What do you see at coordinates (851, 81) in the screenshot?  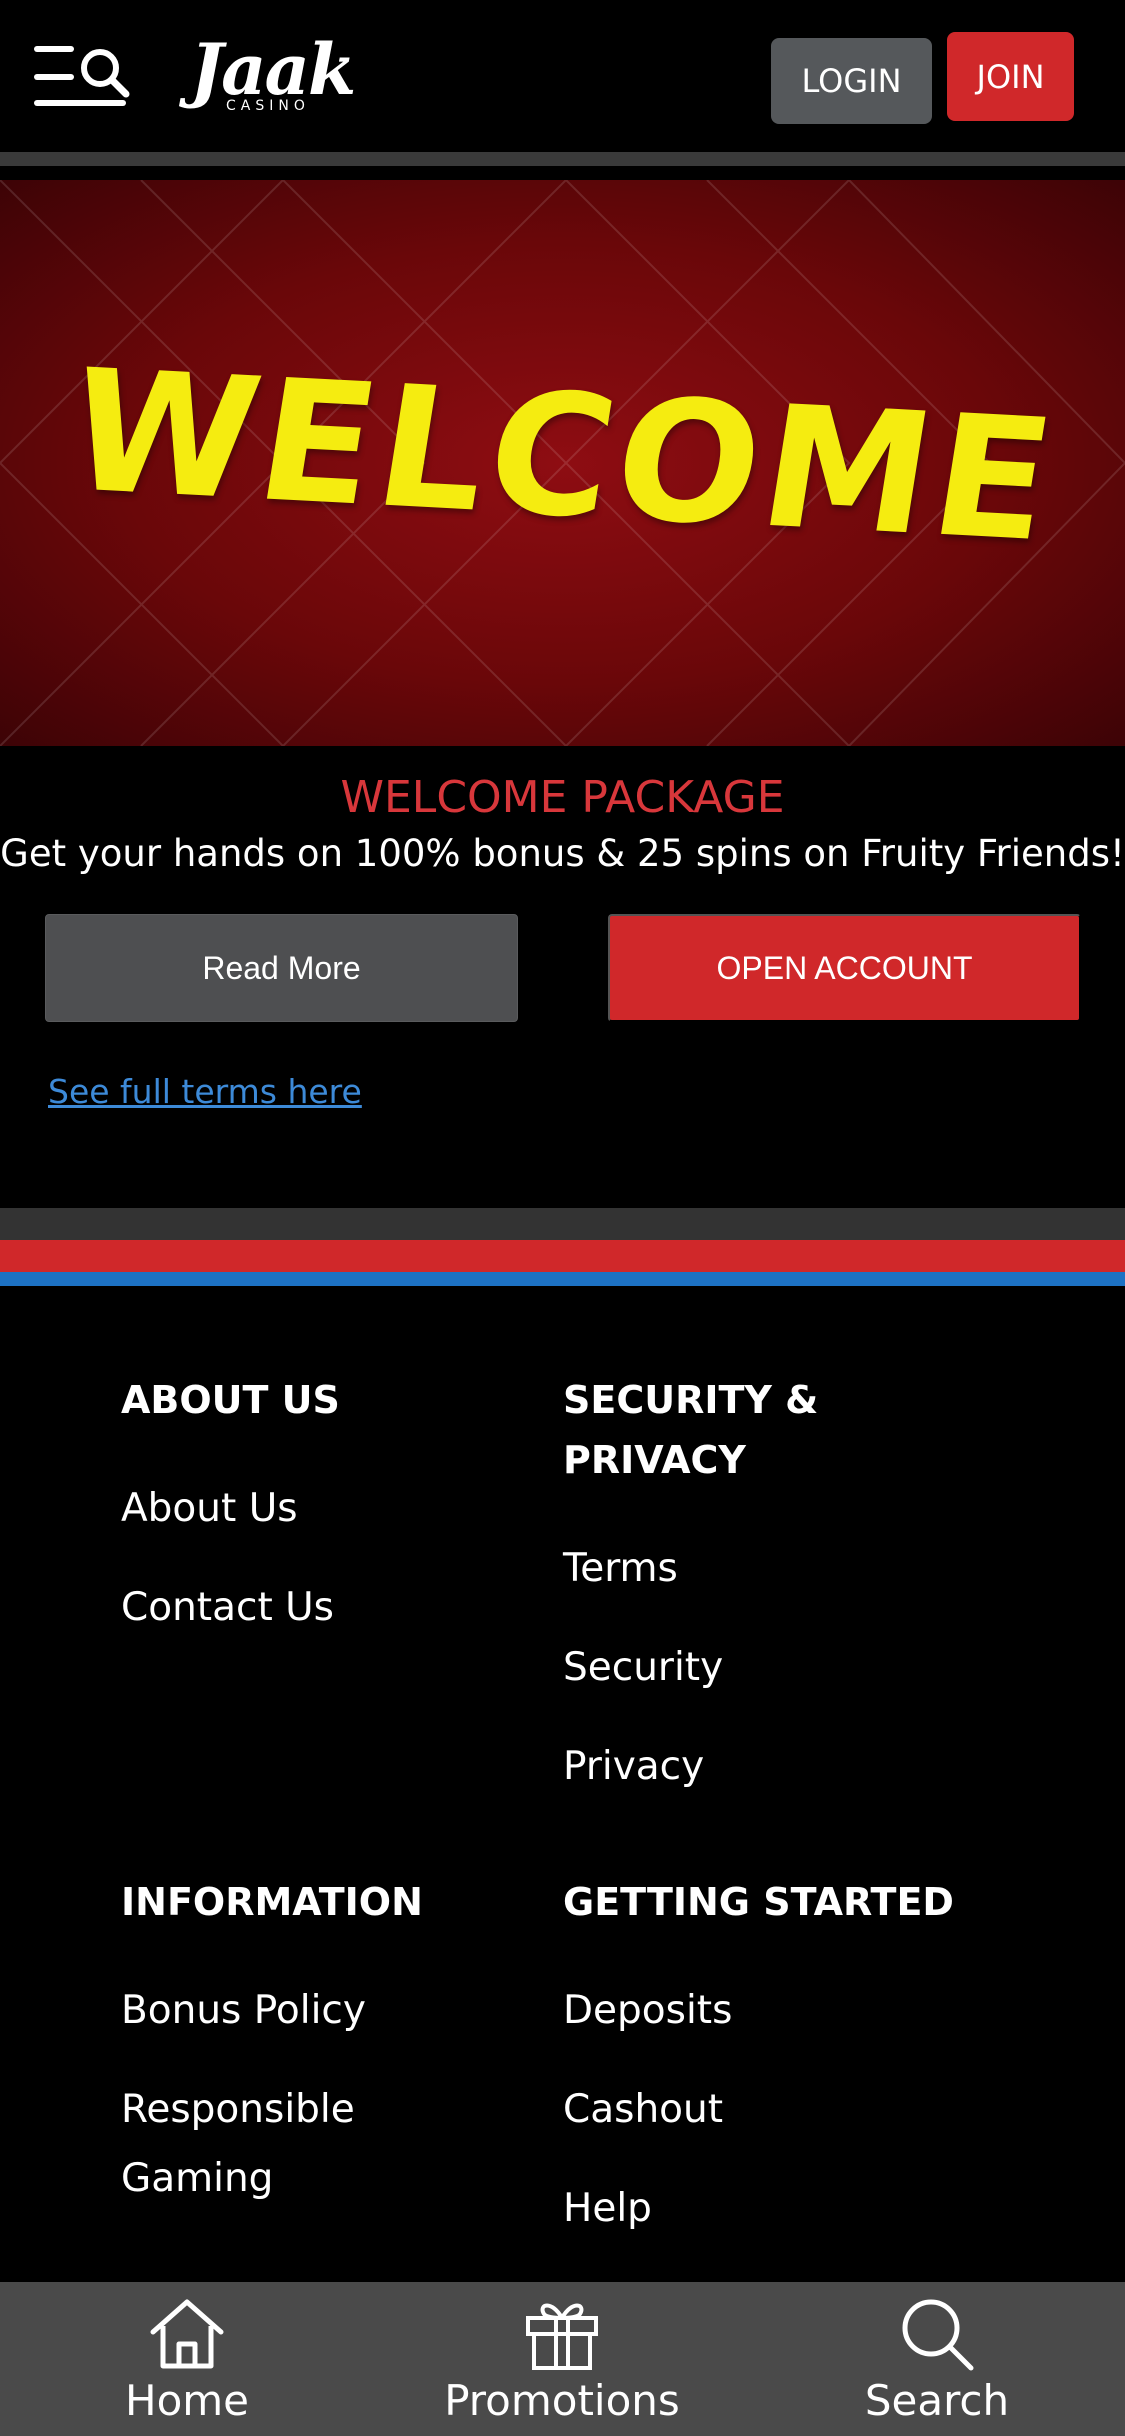 I see `login-button: LOGIN` at bounding box center [851, 81].